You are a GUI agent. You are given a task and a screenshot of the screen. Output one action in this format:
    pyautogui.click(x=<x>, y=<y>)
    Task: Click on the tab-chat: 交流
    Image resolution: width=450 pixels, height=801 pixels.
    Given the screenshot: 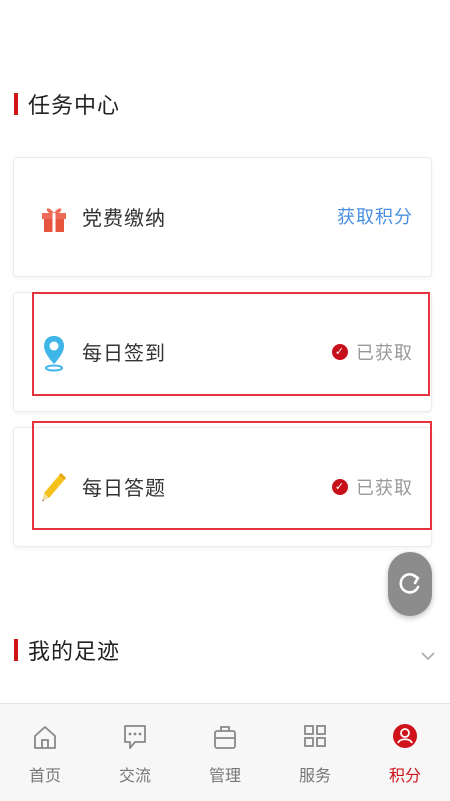 What is the action you would take?
    pyautogui.click(x=135, y=752)
    